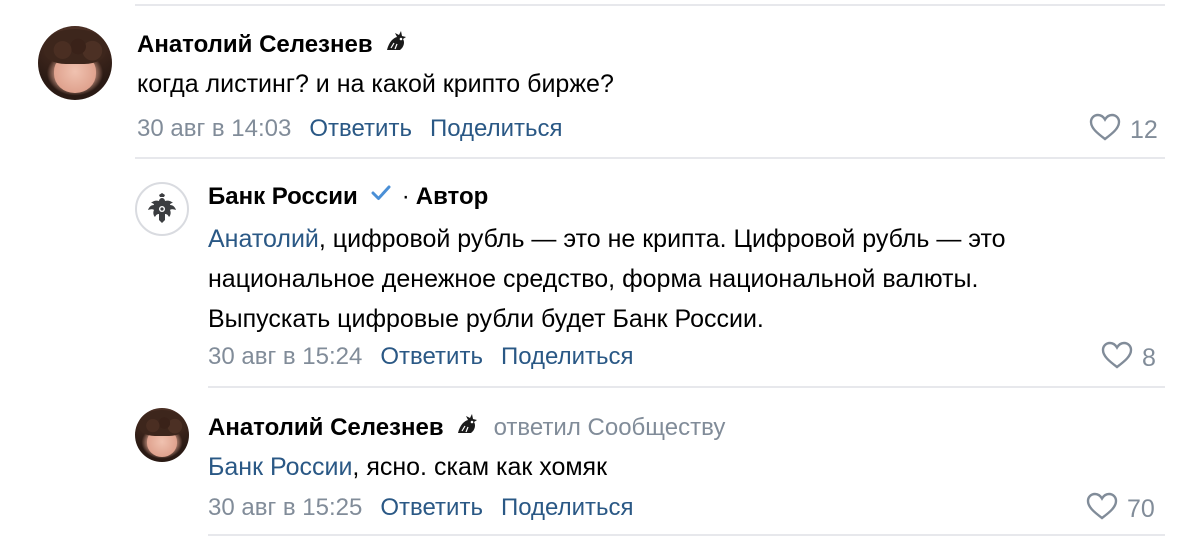 This screenshot has width=1200, height=540. I want to click on comment-meta: 30 авг в 15:24 Ответить Поделиться, so click(420, 357).